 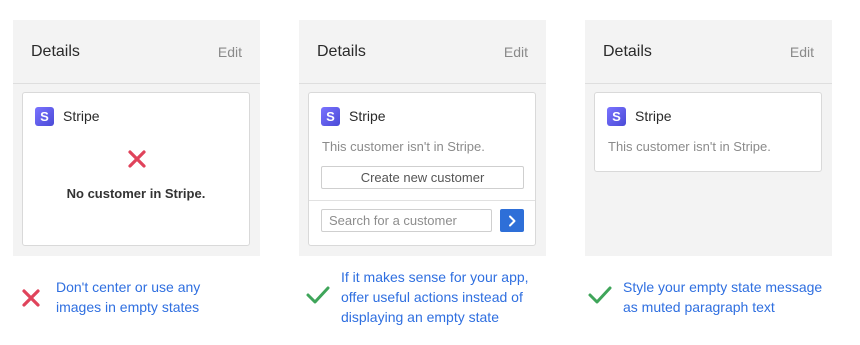 What do you see at coordinates (699, 307) in the screenshot?
I see `caption-line: as muted paragraph text` at bounding box center [699, 307].